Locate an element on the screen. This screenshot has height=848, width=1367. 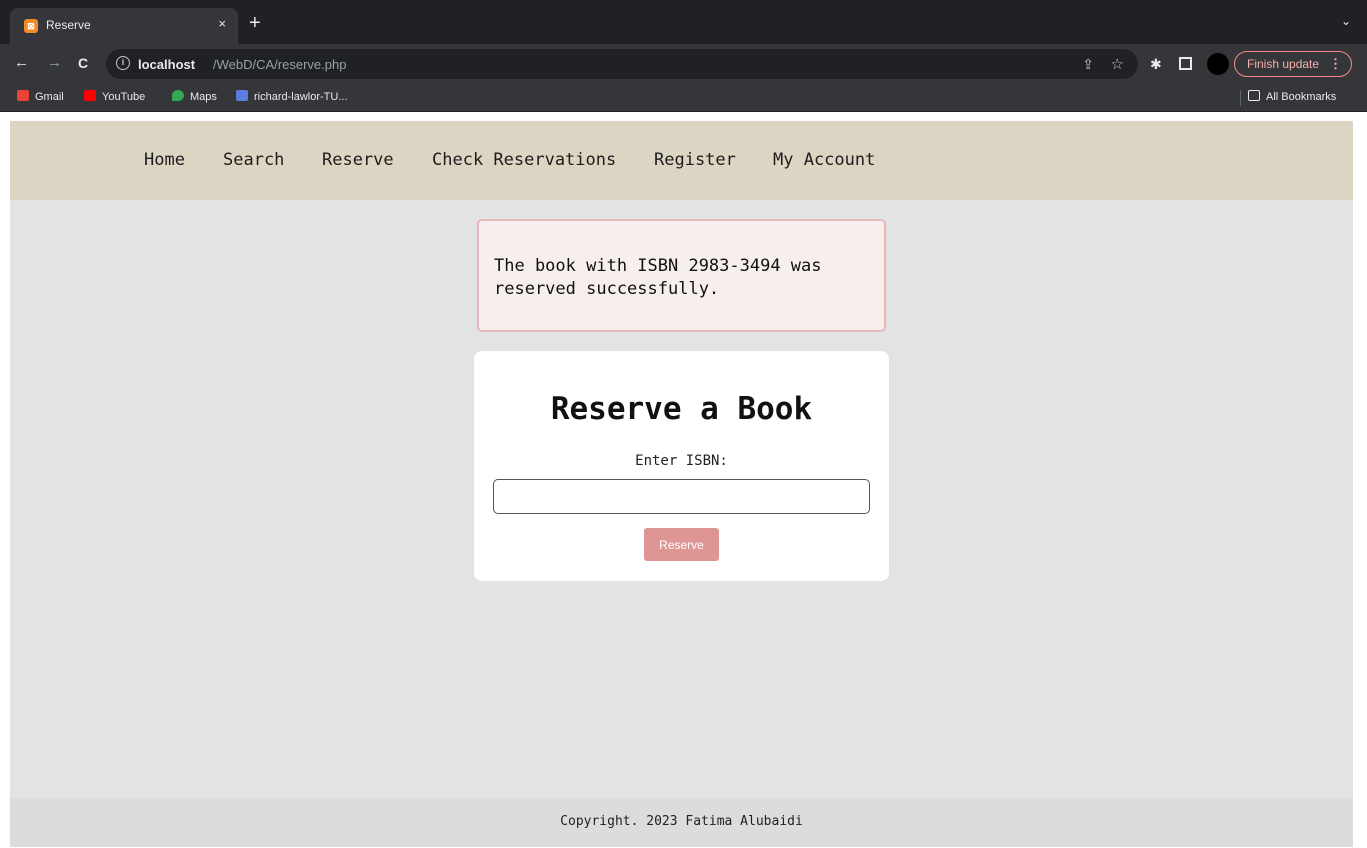
url-host: localhost is located at coordinates (167, 64).